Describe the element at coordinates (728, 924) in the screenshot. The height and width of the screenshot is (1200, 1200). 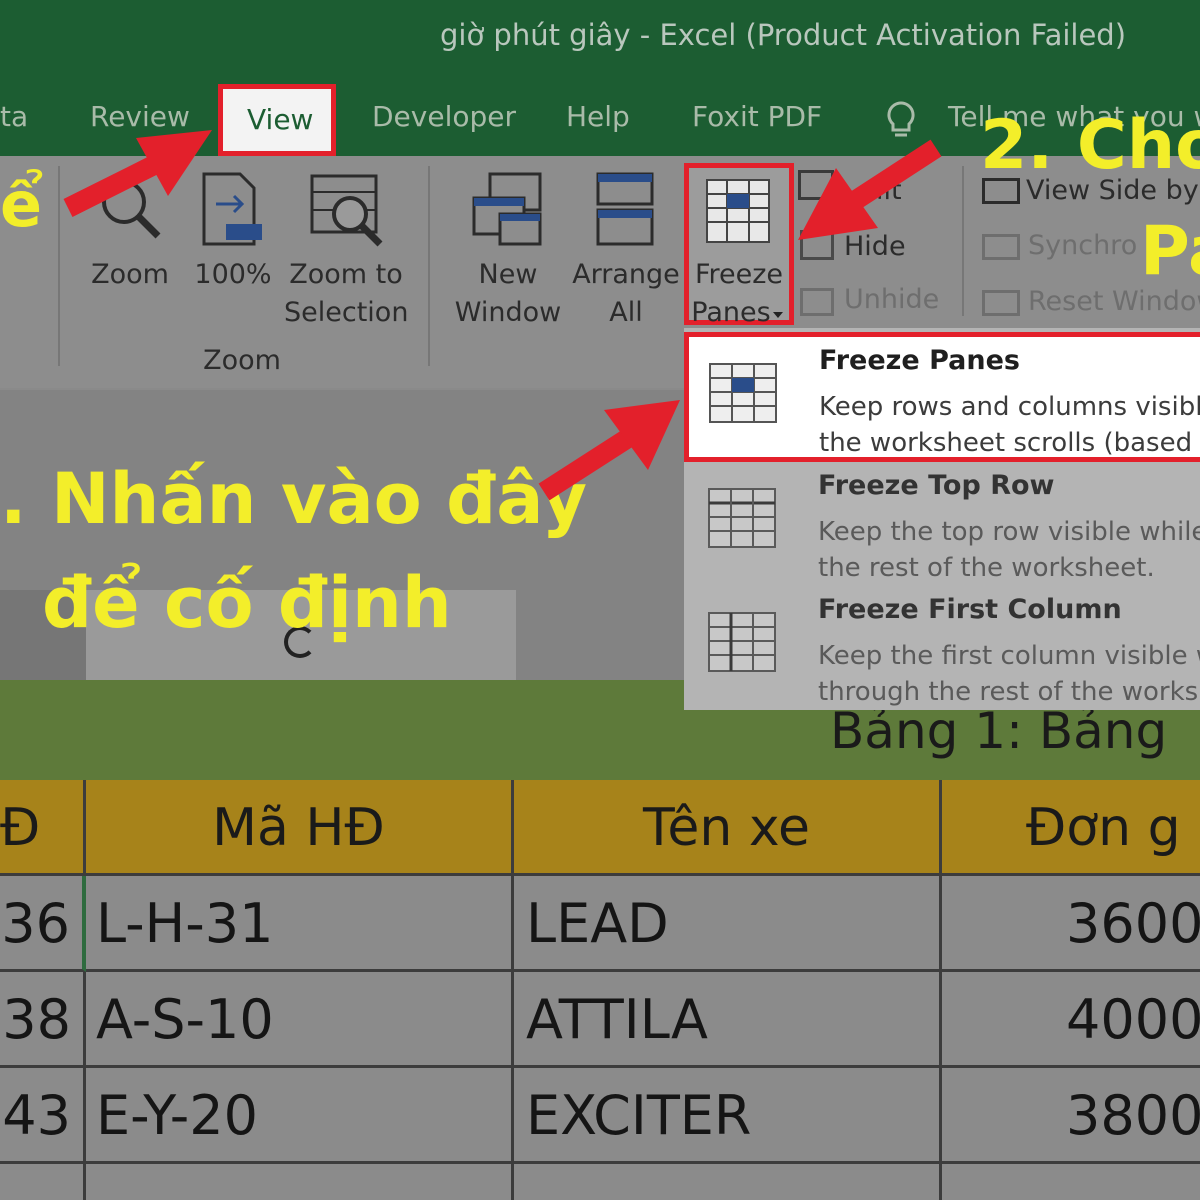
I see `table-cell: LEAD` at that location.